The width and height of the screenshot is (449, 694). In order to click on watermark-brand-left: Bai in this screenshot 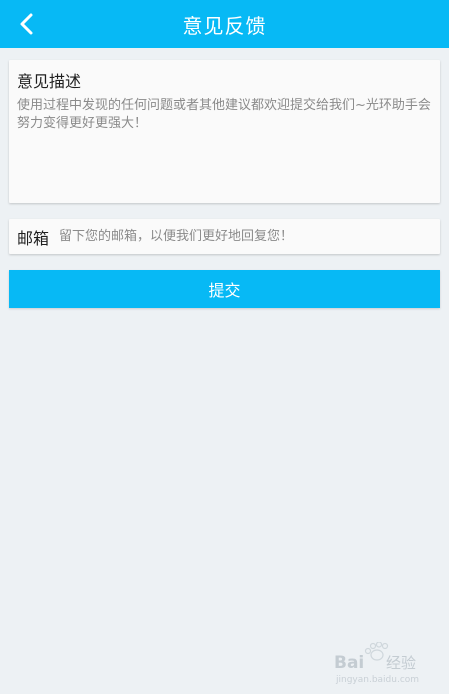, I will do `click(349, 663)`.